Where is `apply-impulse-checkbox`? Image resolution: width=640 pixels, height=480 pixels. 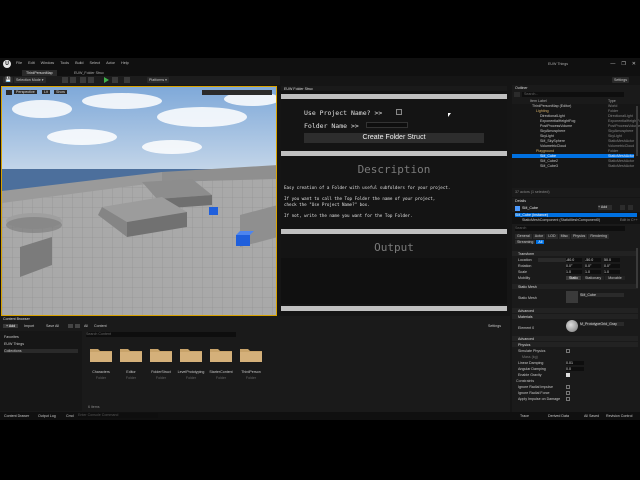 apply-impulse-checkbox is located at coordinates (568, 399).